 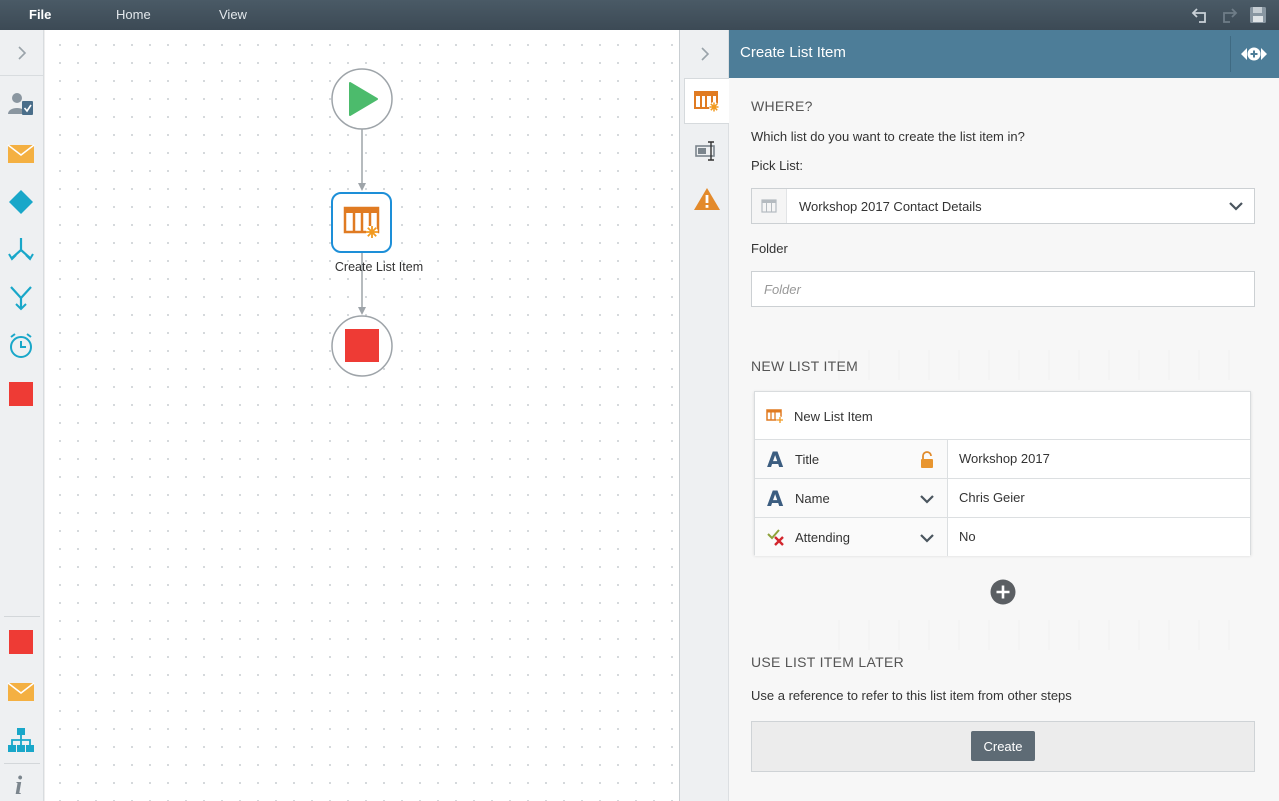 I want to click on end-node, so click(x=362, y=346).